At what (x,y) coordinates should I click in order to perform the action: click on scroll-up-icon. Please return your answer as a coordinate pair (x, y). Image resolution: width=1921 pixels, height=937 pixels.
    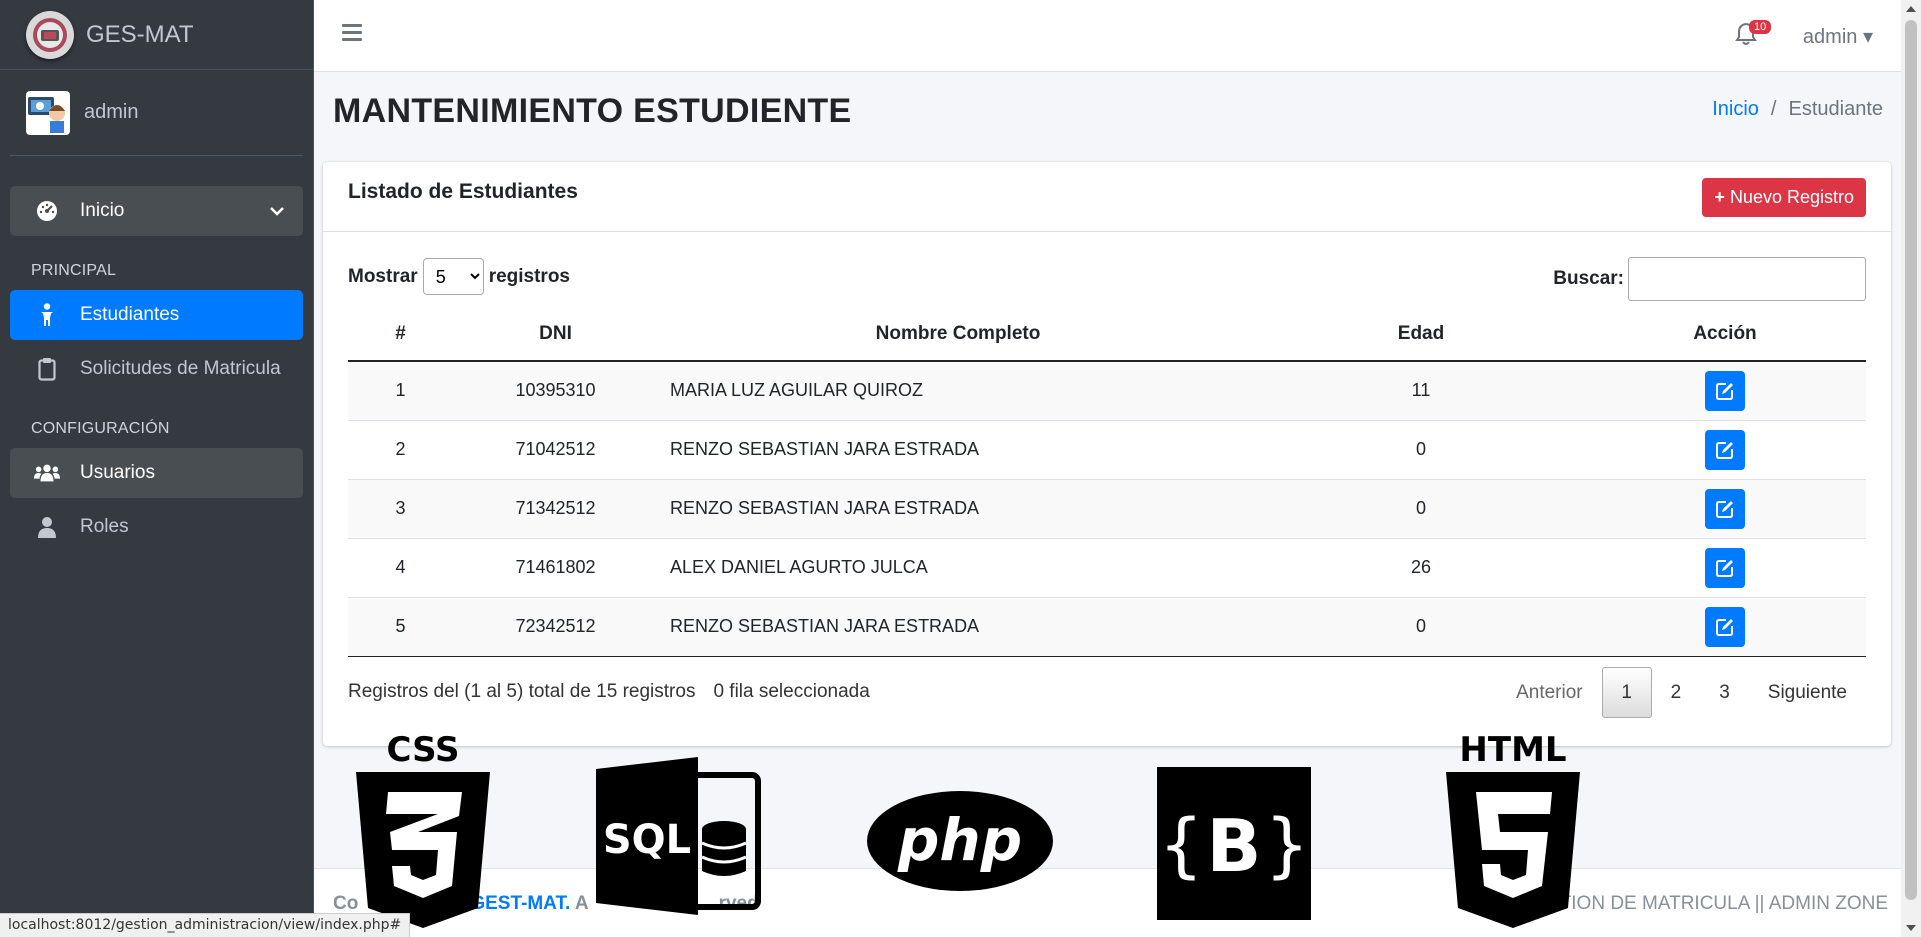
    Looking at the image, I should click on (1911, 9).